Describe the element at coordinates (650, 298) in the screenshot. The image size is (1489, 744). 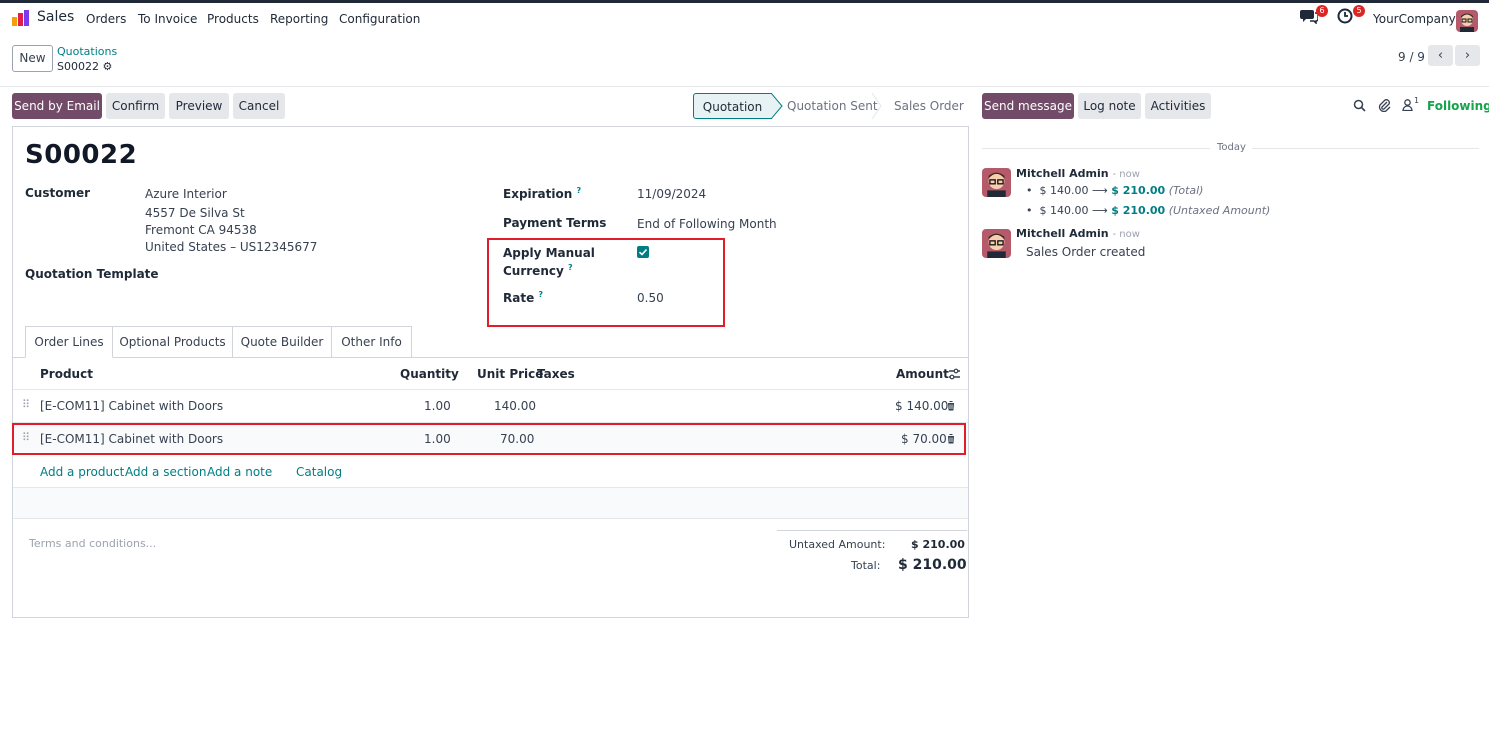
I see `rate-value: 0.50` at that location.